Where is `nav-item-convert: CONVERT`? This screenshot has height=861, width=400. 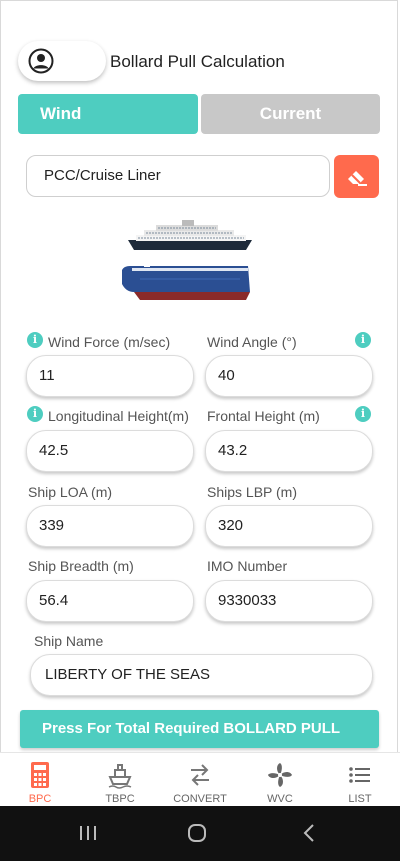
nav-item-convert: CONVERT is located at coordinates (200, 780).